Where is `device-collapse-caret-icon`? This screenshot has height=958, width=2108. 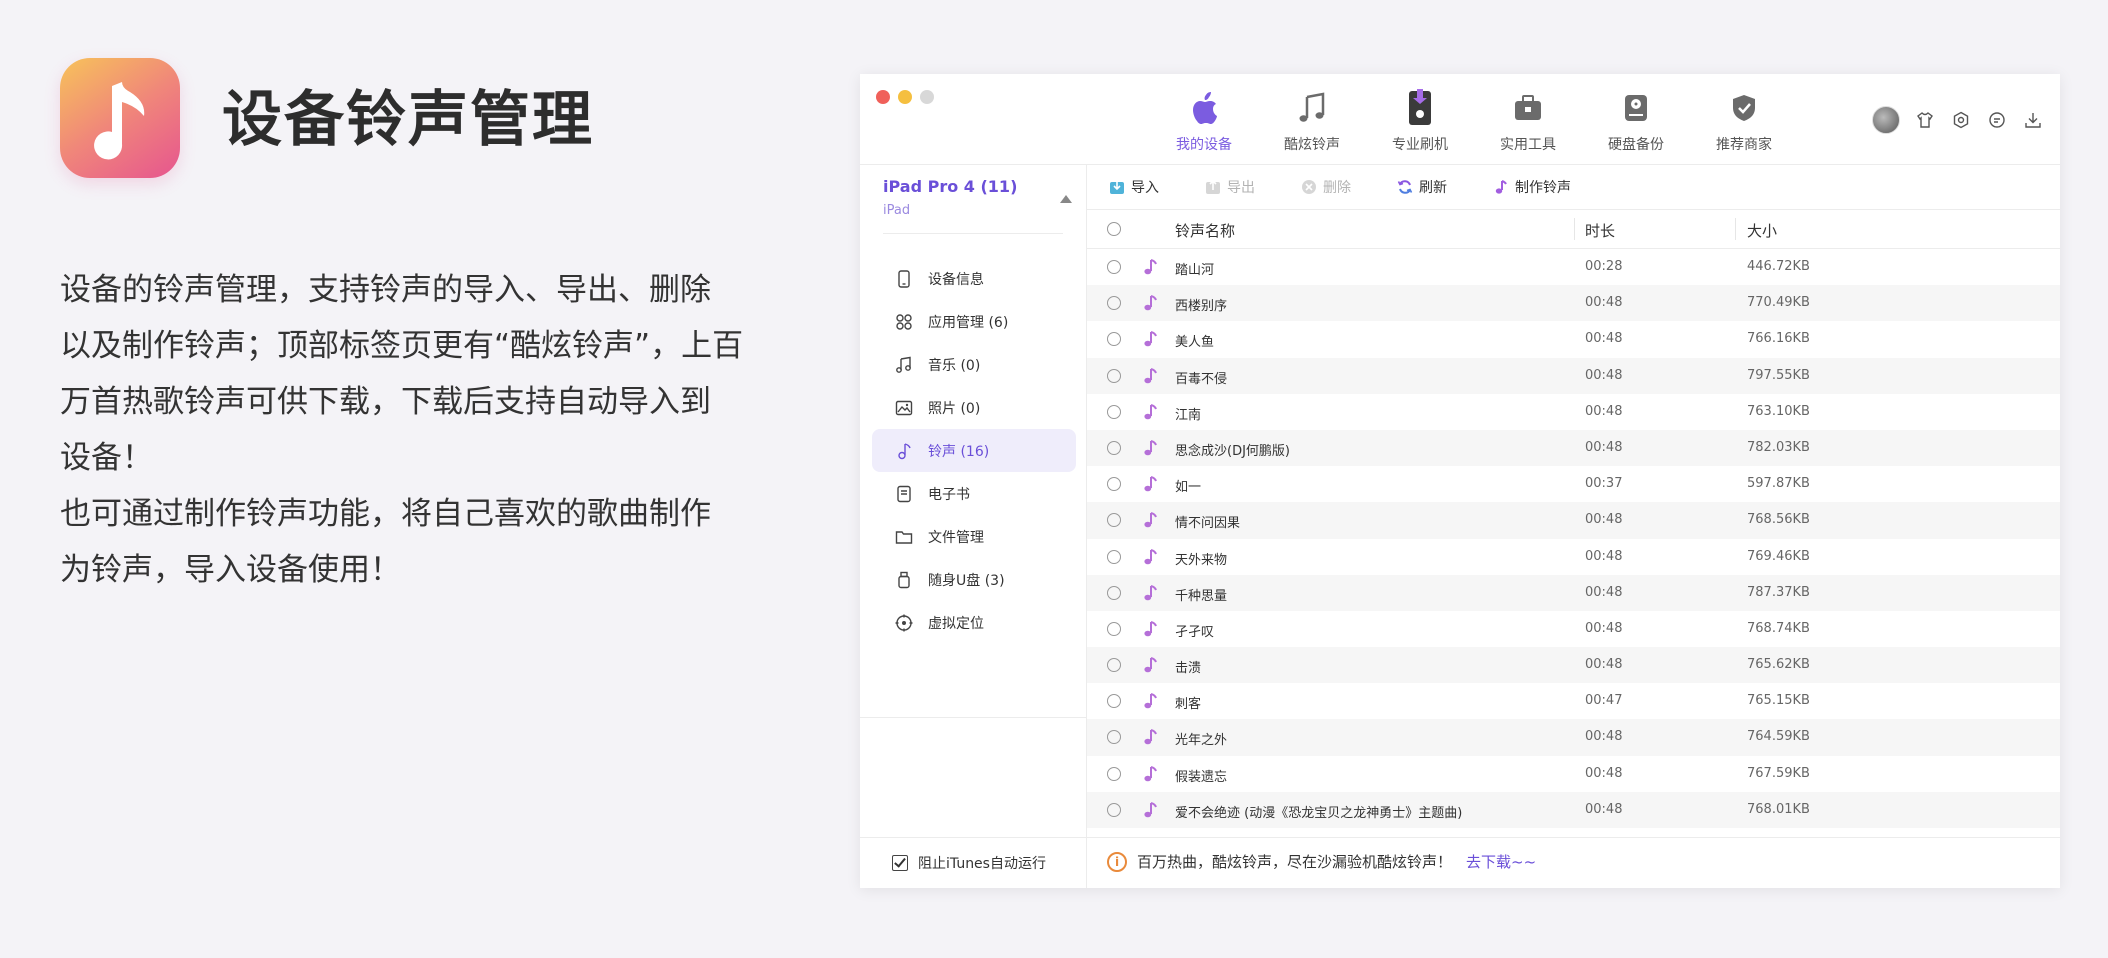 device-collapse-caret-icon is located at coordinates (1066, 199).